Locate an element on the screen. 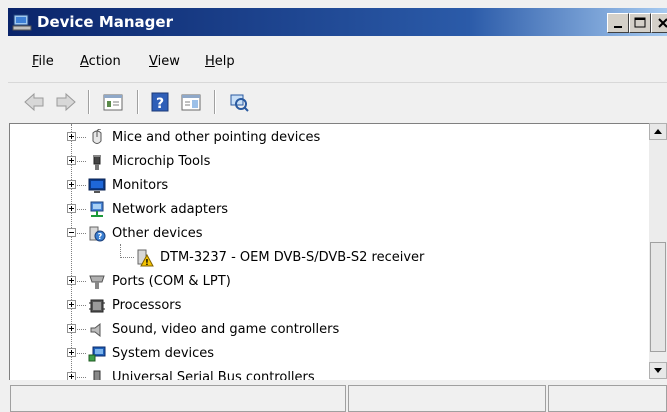 This screenshot has height=412, width=667. menu-action: Action is located at coordinates (100, 61).